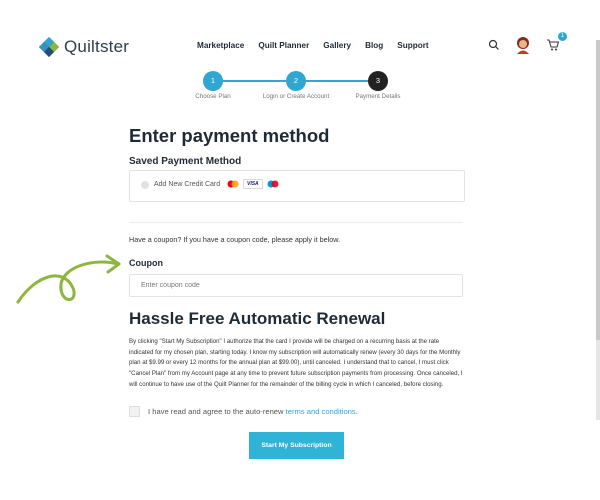 This screenshot has height=500, width=600. I want to click on renewal-heading: Hassle Free Automatic Renewal, so click(257, 318).